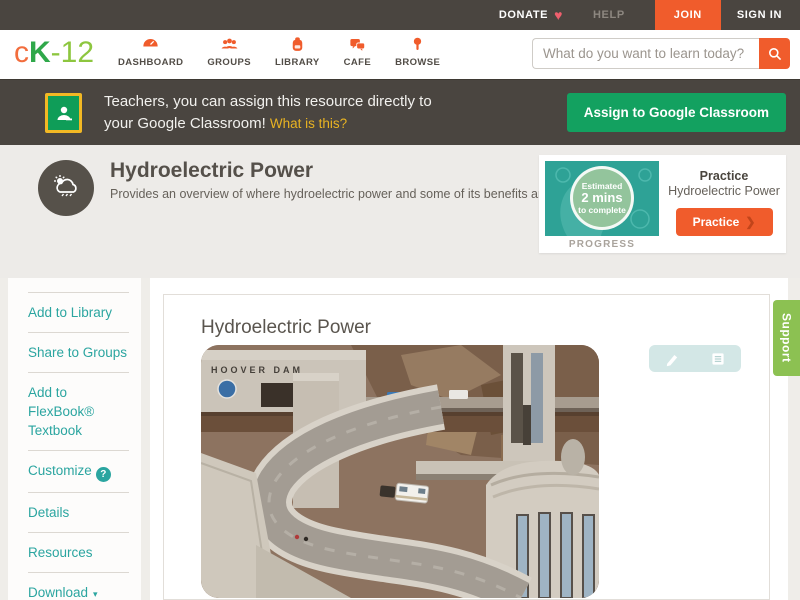  I want to click on nav-item-cafe: CAFE, so click(357, 51).